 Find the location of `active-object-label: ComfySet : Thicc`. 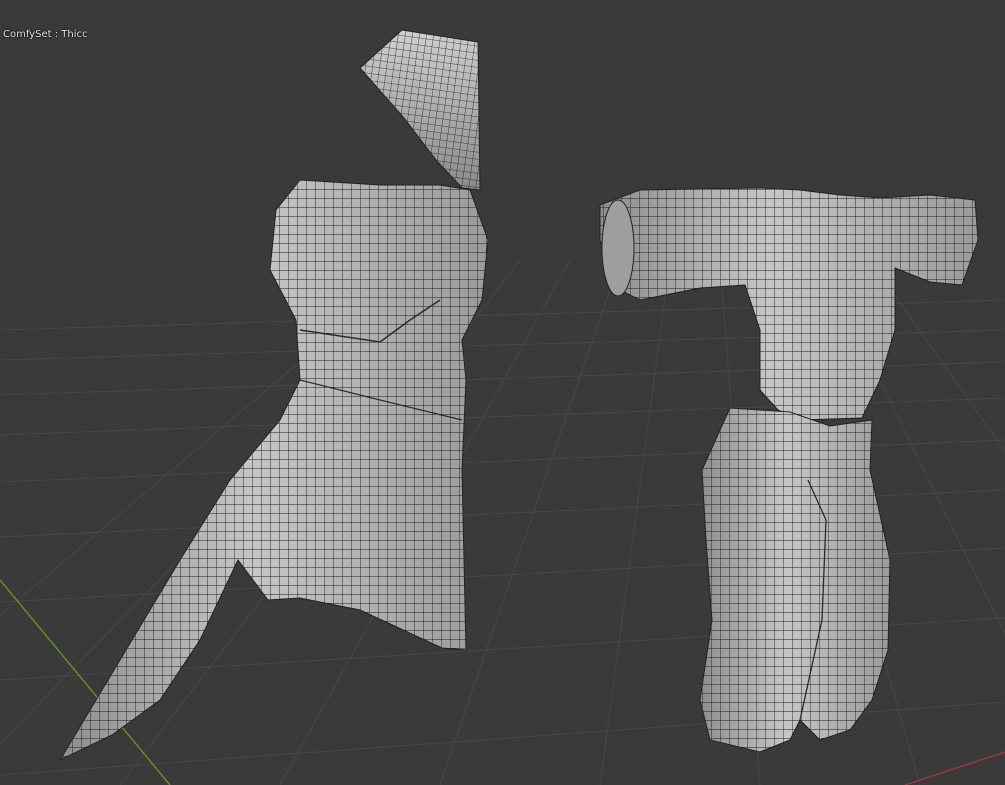

active-object-label: ComfySet : Thicc is located at coordinates (45, 34).